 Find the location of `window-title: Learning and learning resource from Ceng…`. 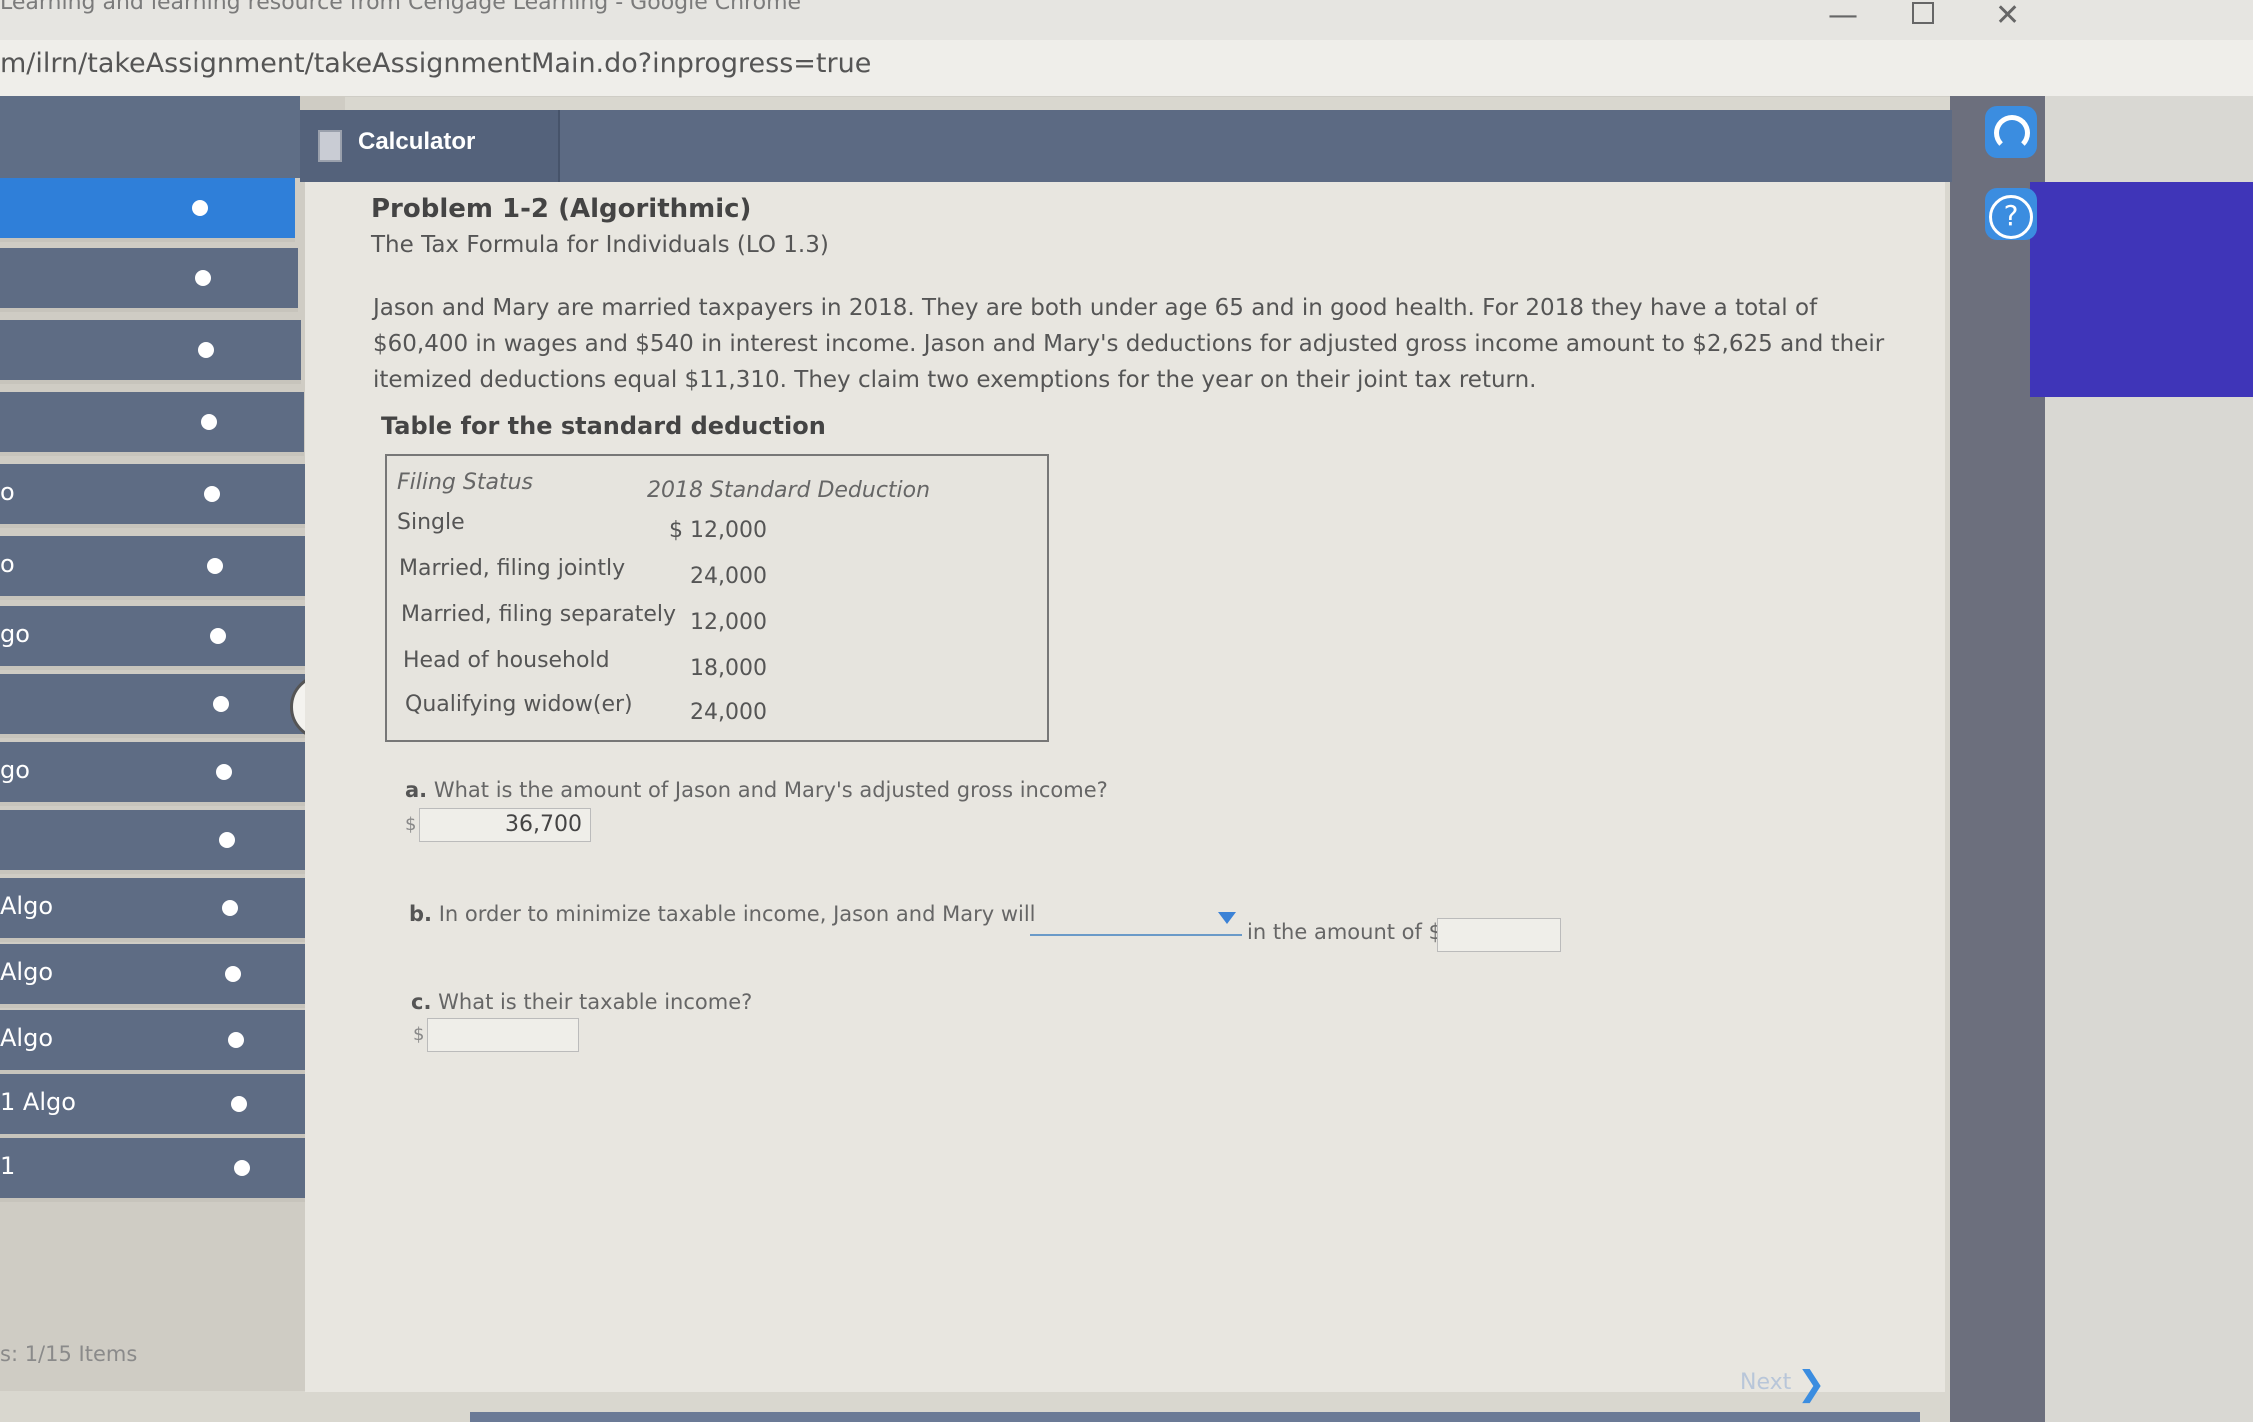

window-title: Learning and learning resource from Ceng… is located at coordinates (401, 7).